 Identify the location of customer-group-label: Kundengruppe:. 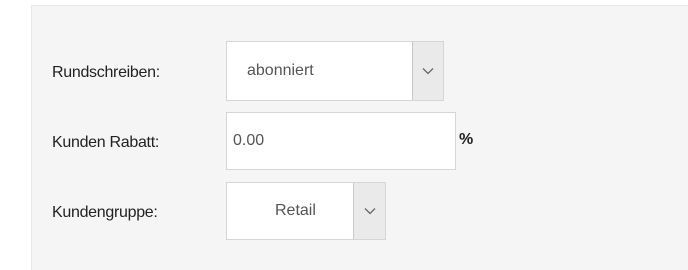
(105, 212).